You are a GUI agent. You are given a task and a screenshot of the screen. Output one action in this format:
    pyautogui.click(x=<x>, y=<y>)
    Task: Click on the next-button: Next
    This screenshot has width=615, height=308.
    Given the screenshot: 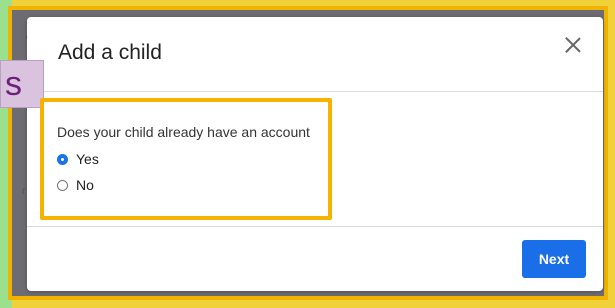 What is the action you would take?
    pyautogui.click(x=554, y=259)
    